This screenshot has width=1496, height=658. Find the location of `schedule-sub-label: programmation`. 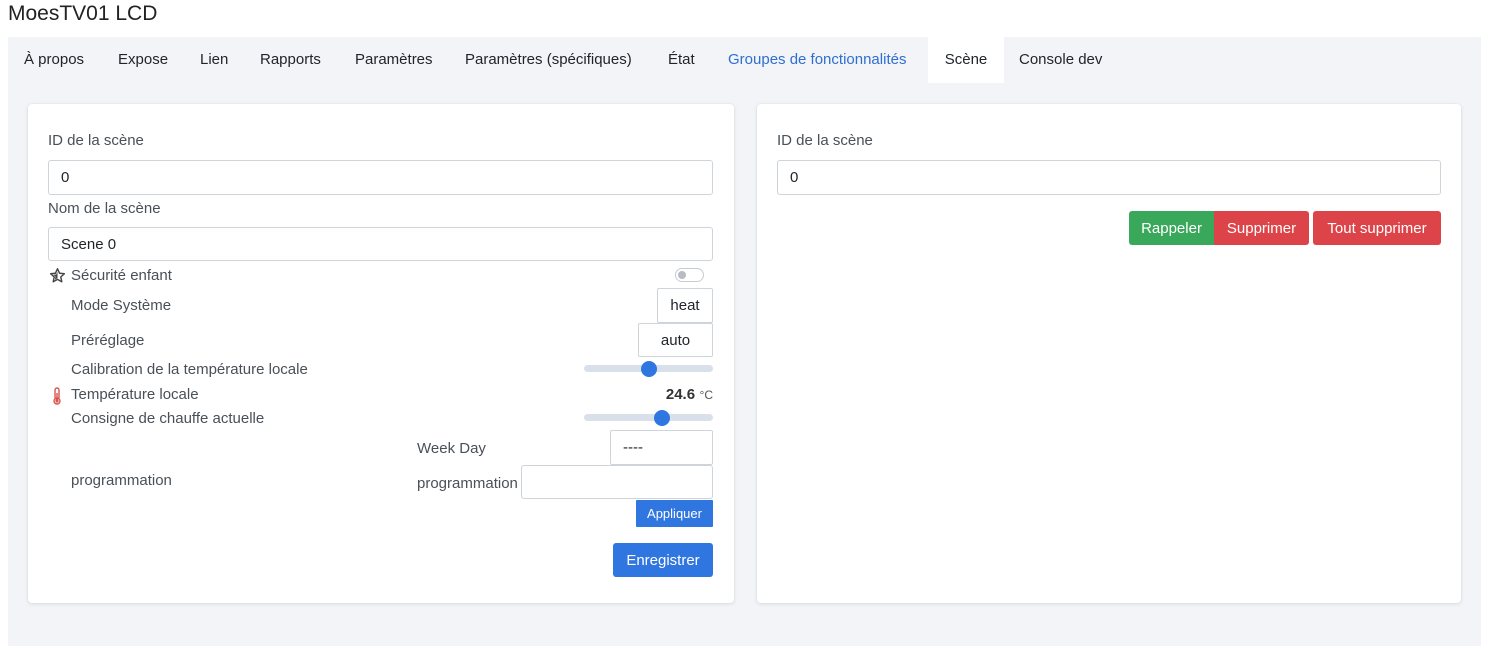

schedule-sub-label: programmation is located at coordinates (467, 483).